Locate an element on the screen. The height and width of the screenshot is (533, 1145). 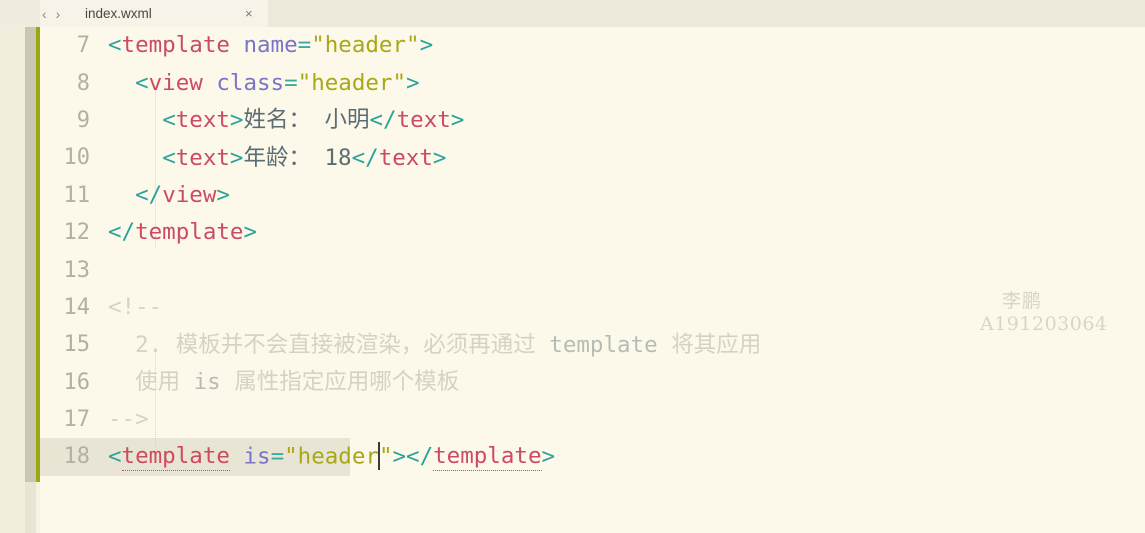
code-token: <!-- is located at coordinates (135, 307).